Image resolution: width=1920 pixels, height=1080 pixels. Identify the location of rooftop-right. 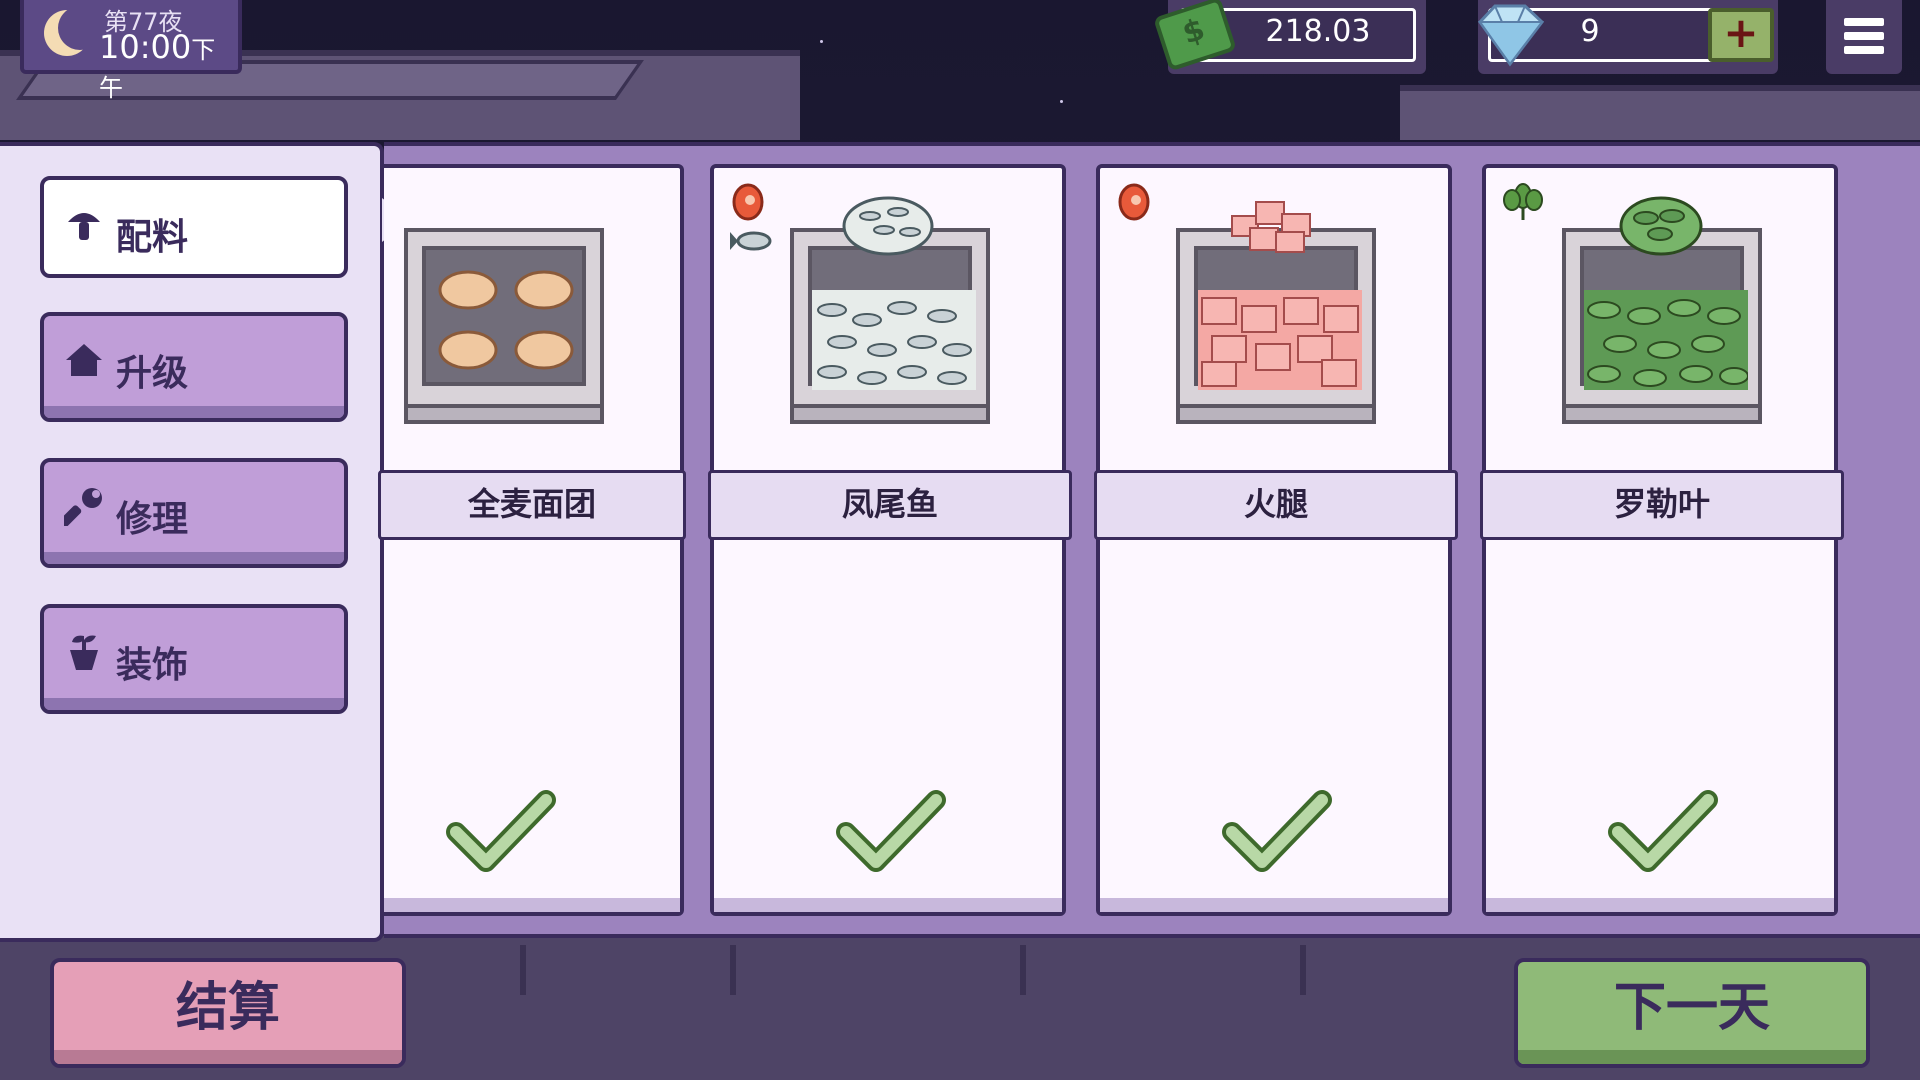
(1660, 112).